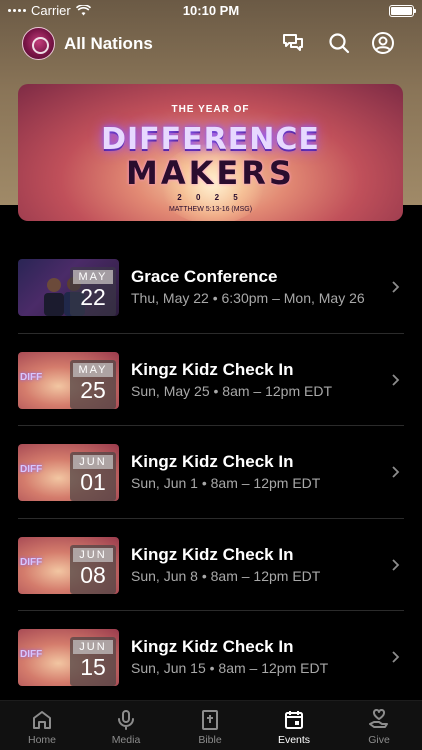 This screenshot has height=750, width=422. I want to click on event-thumbnail: DIFF JUN 01, so click(68, 472).